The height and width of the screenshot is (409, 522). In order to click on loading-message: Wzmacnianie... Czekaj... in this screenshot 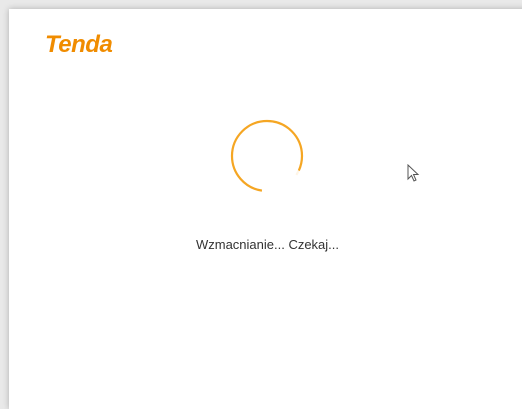, I will do `click(267, 244)`.